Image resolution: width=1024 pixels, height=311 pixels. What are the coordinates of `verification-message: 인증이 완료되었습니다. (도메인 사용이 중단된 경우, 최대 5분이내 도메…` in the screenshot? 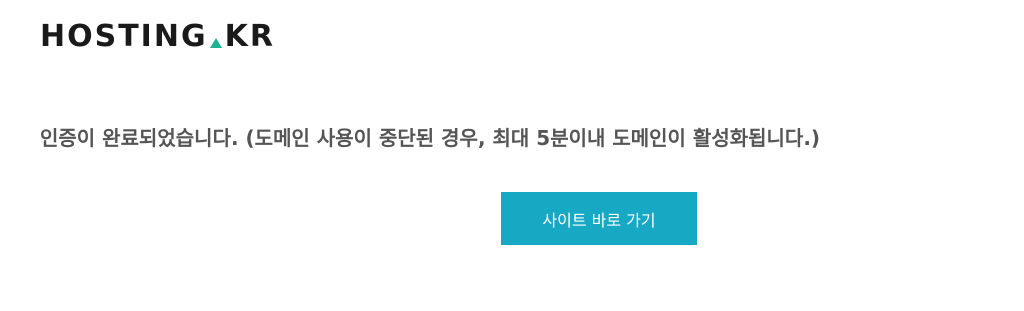 It's located at (430, 138).